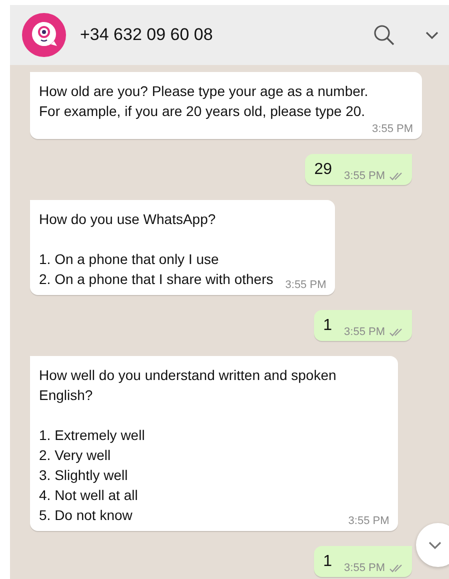 This screenshot has height=579, width=449. I want to click on avatar-icon, so click(44, 35).